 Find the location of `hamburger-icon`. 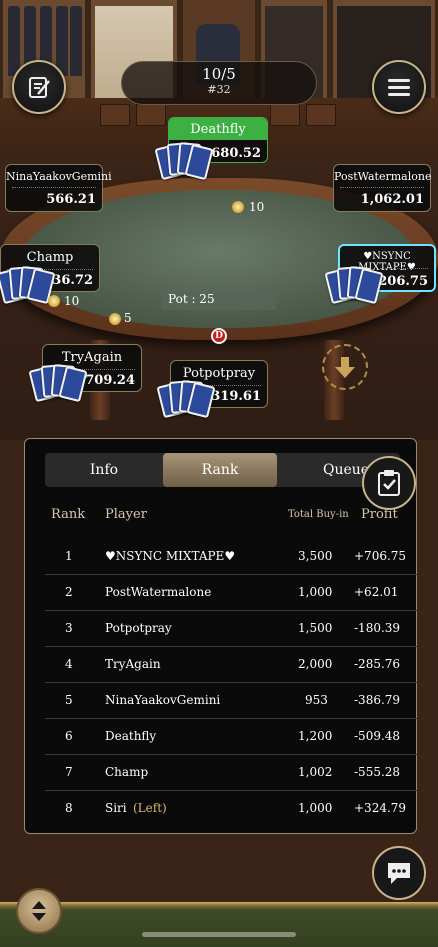

hamburger-icon is located at coordinates (399, 87).